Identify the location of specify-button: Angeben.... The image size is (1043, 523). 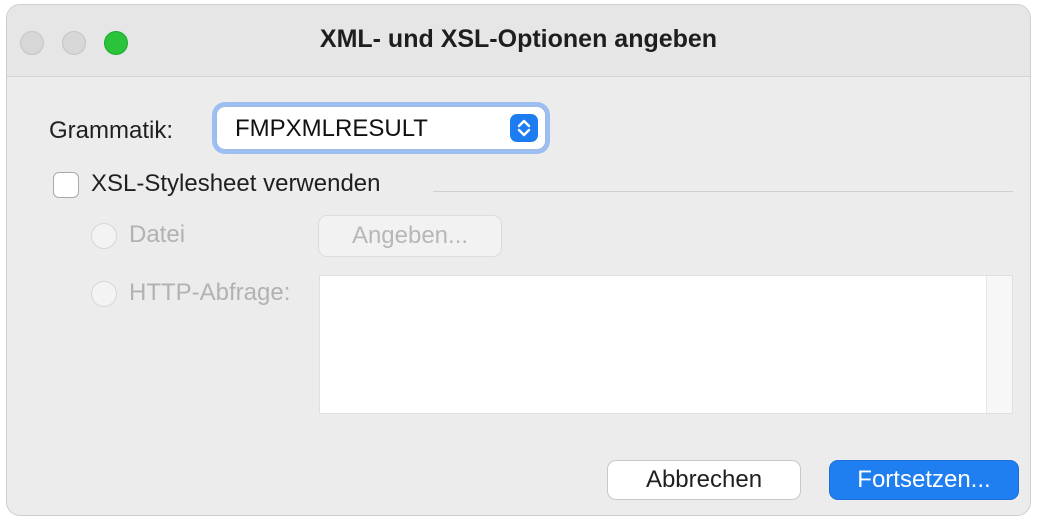
(410, 236).